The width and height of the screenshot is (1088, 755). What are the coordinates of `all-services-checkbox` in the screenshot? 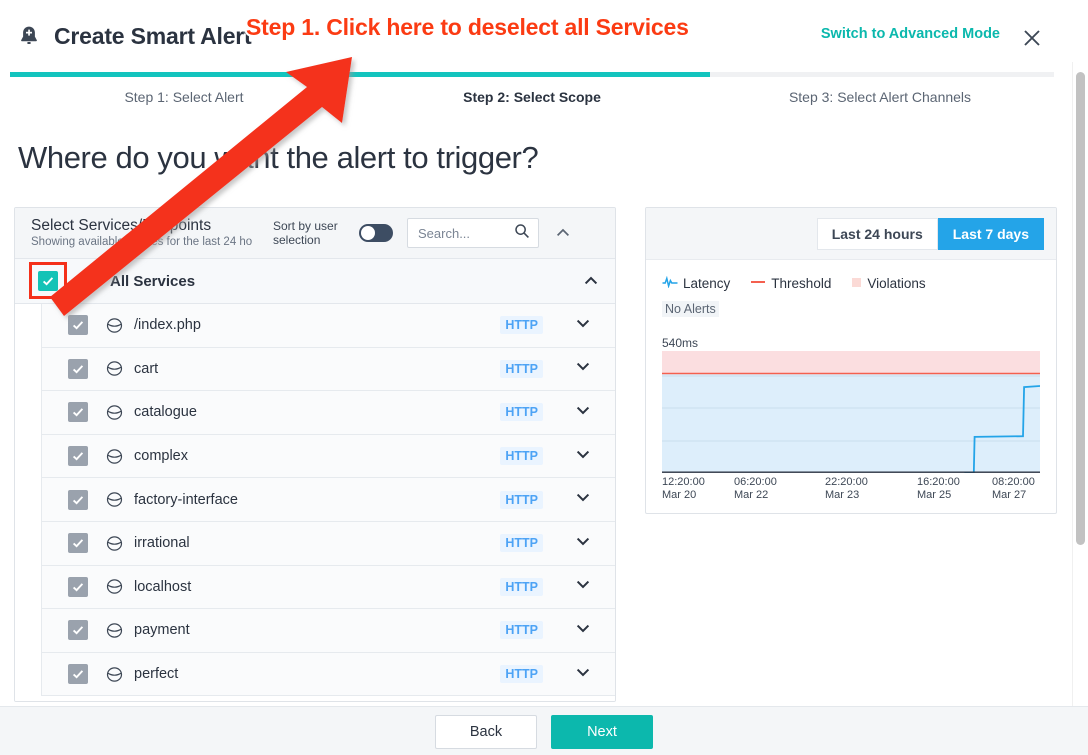 It's located at (48, 281).